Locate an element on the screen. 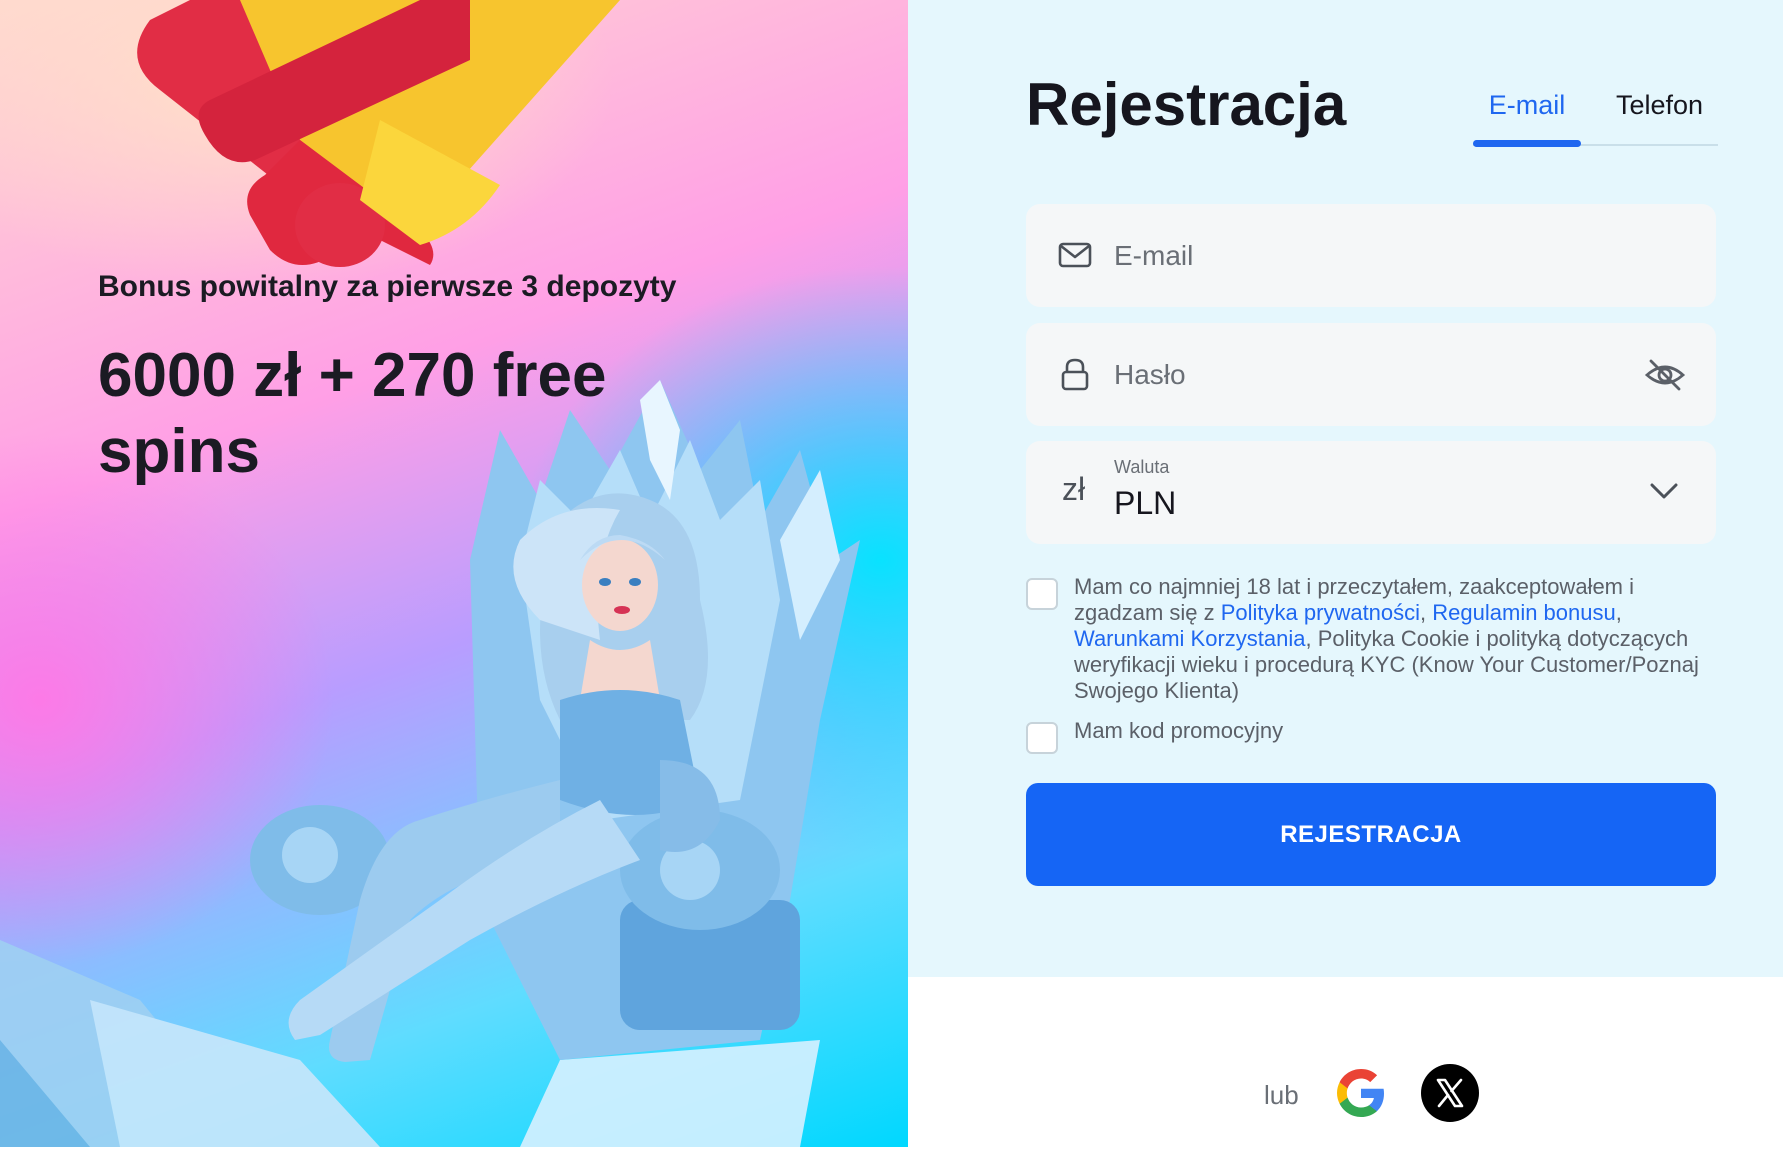 The image size is (1783, 1149). x-button is located at coordinates (1450, 1093).